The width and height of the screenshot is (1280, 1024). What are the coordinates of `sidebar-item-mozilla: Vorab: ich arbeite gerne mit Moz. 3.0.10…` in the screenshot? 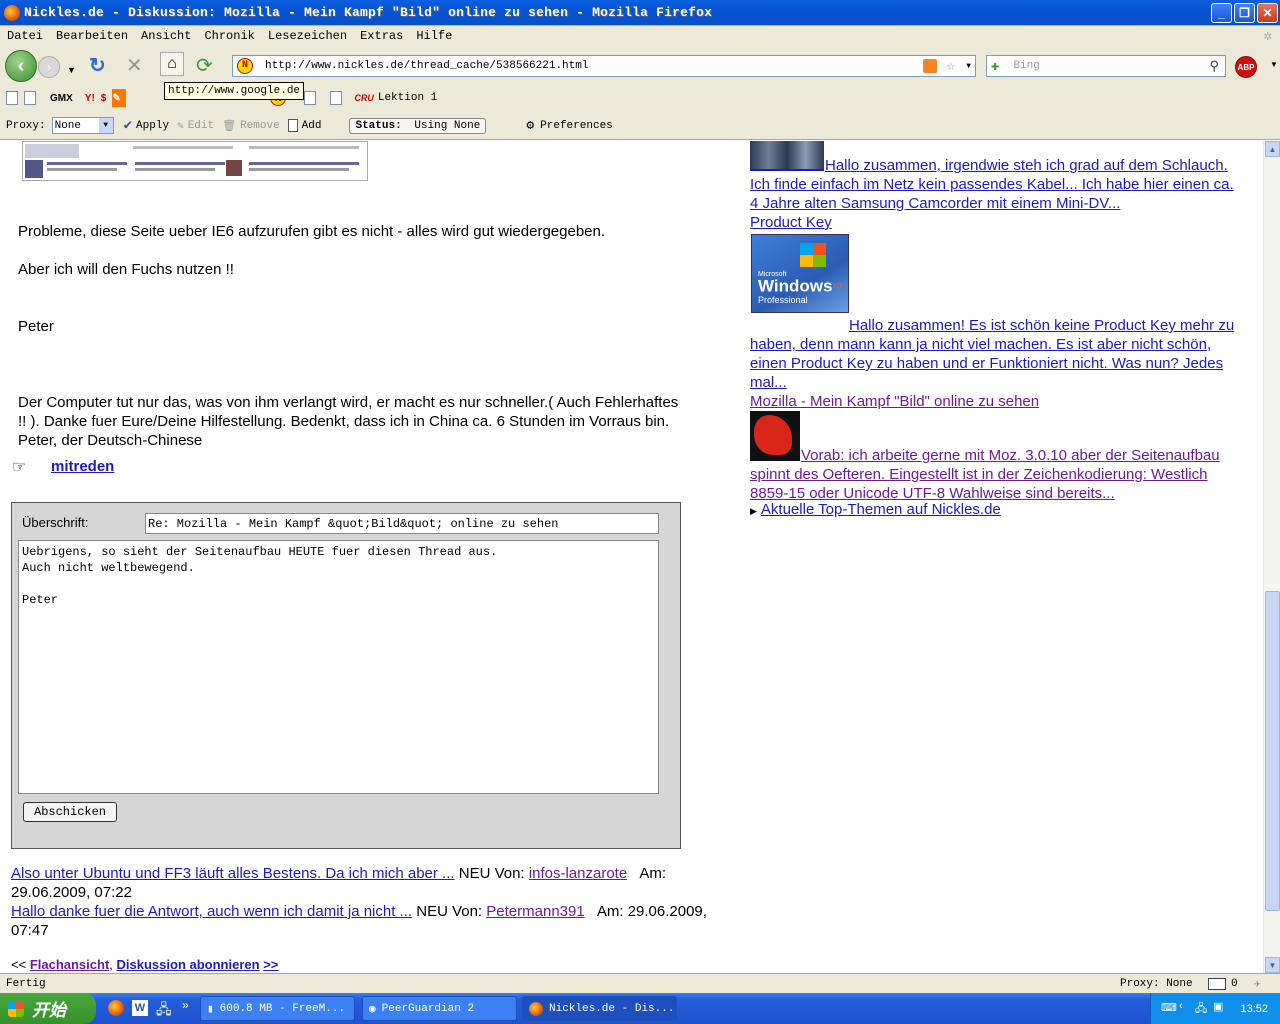 It's located at (1002, 474).